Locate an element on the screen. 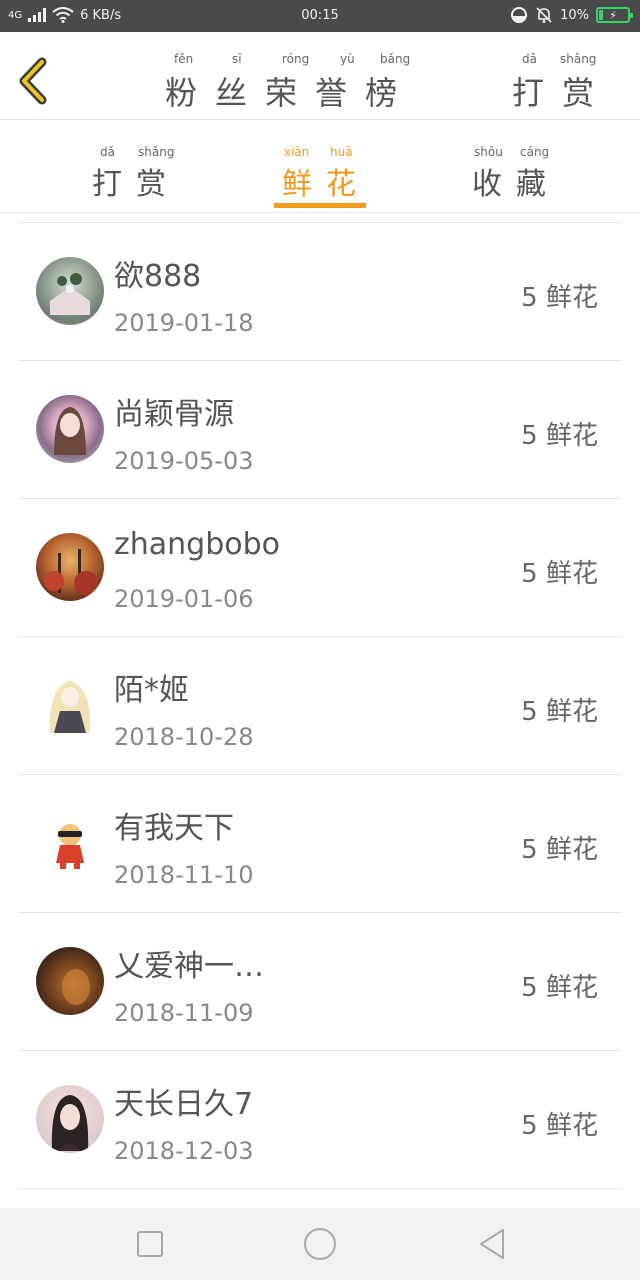 Image resolution: width=640 pixels, height=1280 pixels. anime-girl-avatar-icon is located at coordinates (70, 431).